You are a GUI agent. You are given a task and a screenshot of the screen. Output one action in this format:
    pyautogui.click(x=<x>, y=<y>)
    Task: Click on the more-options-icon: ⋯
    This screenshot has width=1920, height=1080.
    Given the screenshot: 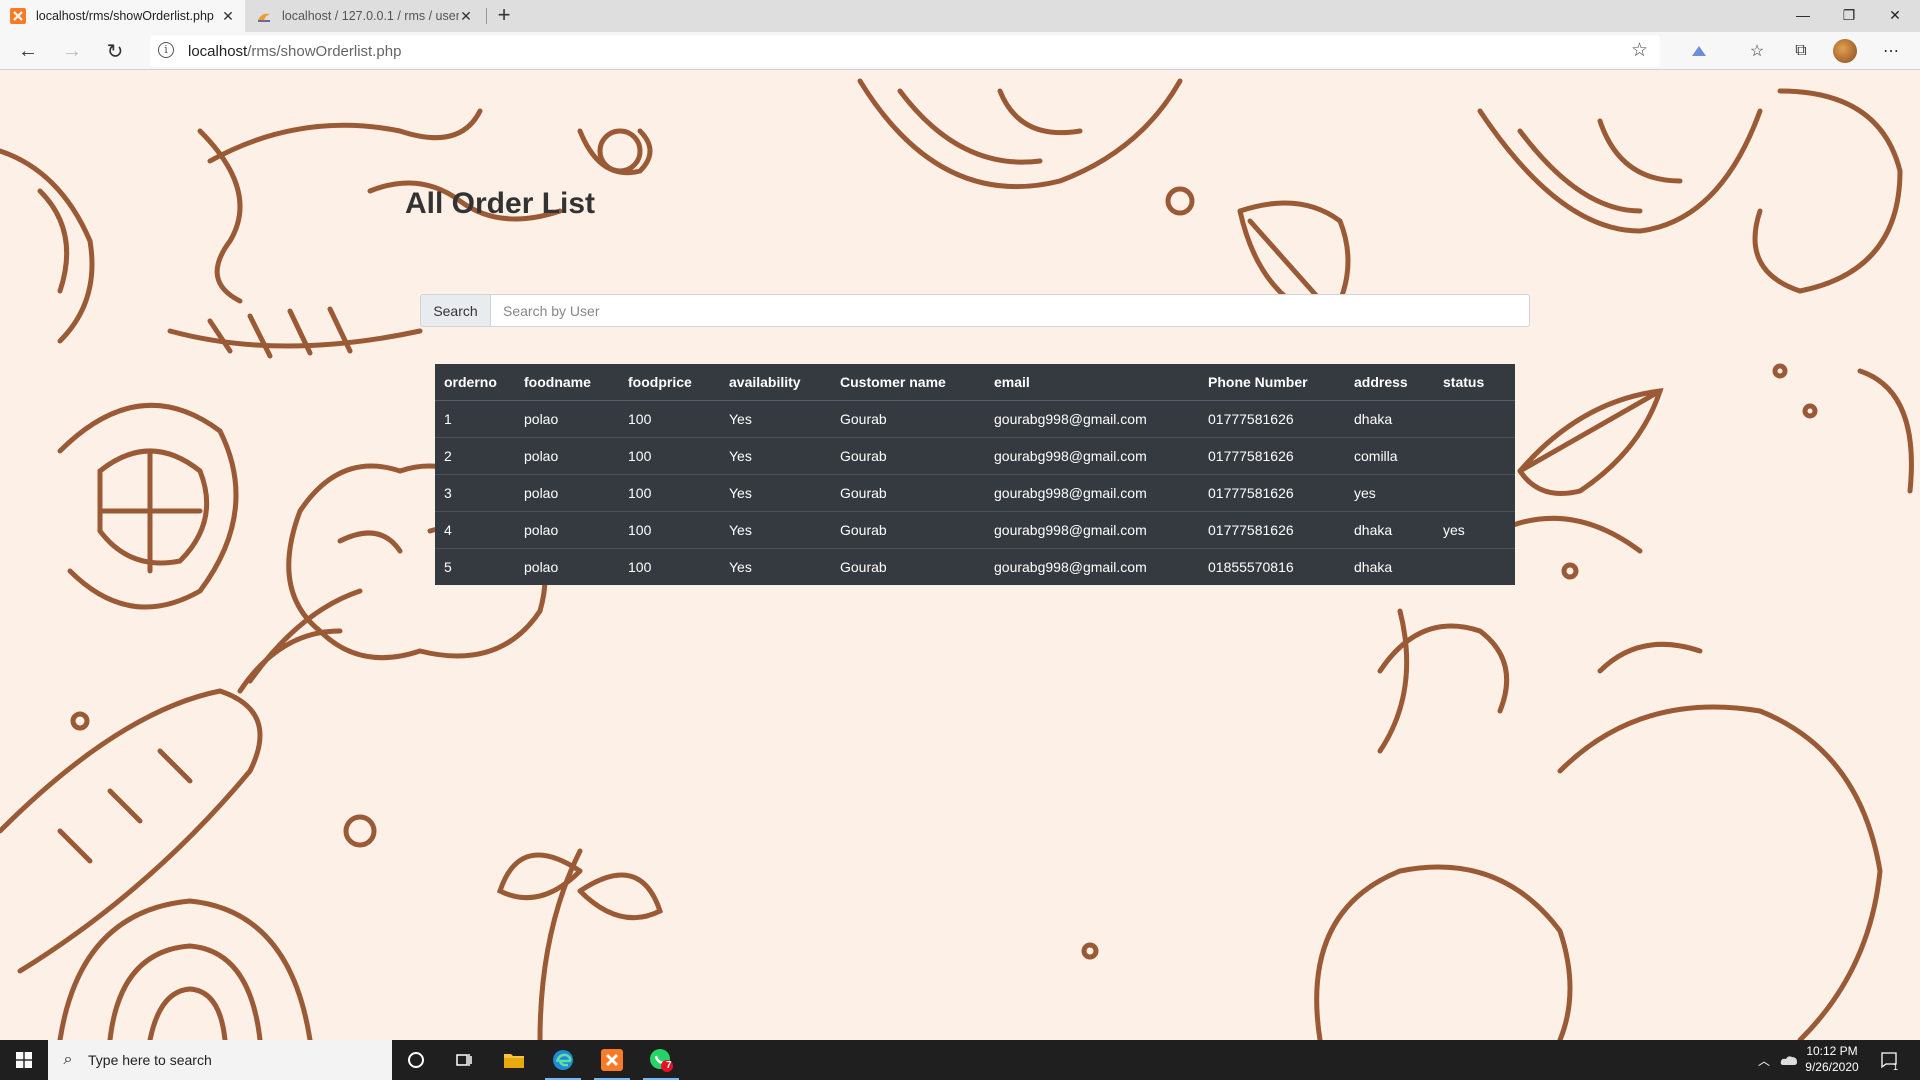 What is the action you would take?
    pyautogui.click(x=1891, y=51)
    